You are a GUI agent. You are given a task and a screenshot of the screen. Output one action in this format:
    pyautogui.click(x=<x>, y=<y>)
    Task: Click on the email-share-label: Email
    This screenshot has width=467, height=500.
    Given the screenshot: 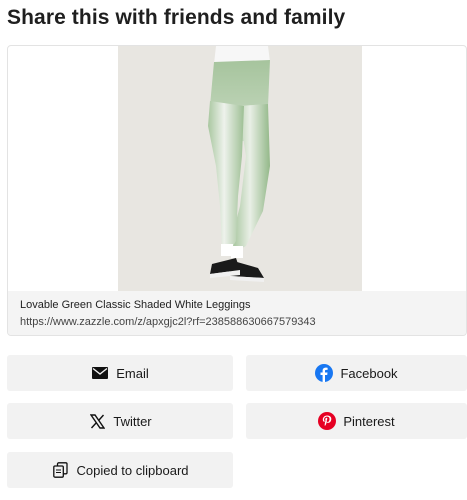 What is the action you would take?
    pyautogui.click(x=132, y=373)
    